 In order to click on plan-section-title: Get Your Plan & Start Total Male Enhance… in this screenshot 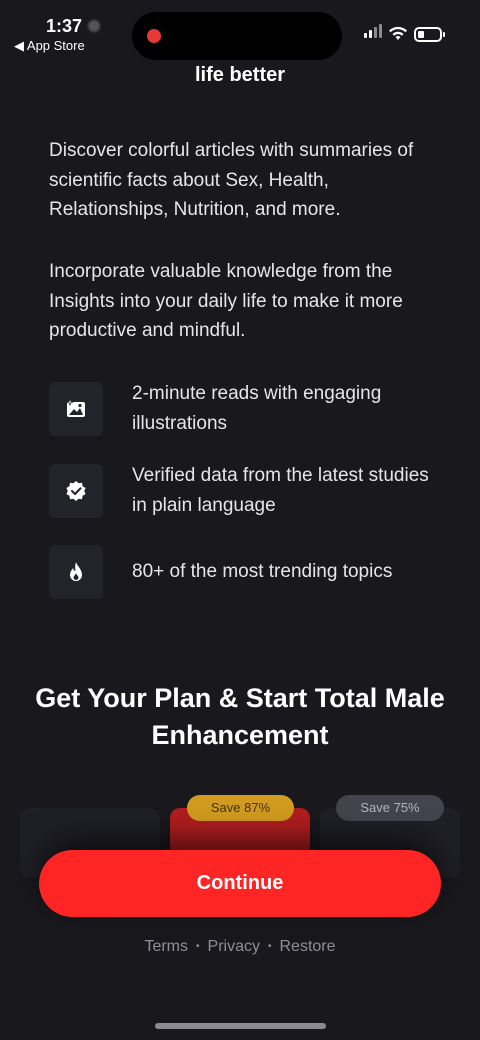, I will do `click(240, 716)`.